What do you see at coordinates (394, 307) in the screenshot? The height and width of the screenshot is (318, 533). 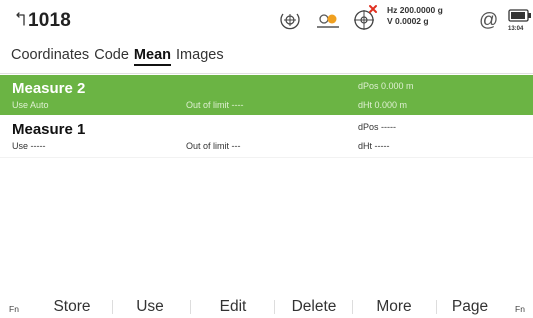 I see `more-button: More` at bounding box center [394, 307].